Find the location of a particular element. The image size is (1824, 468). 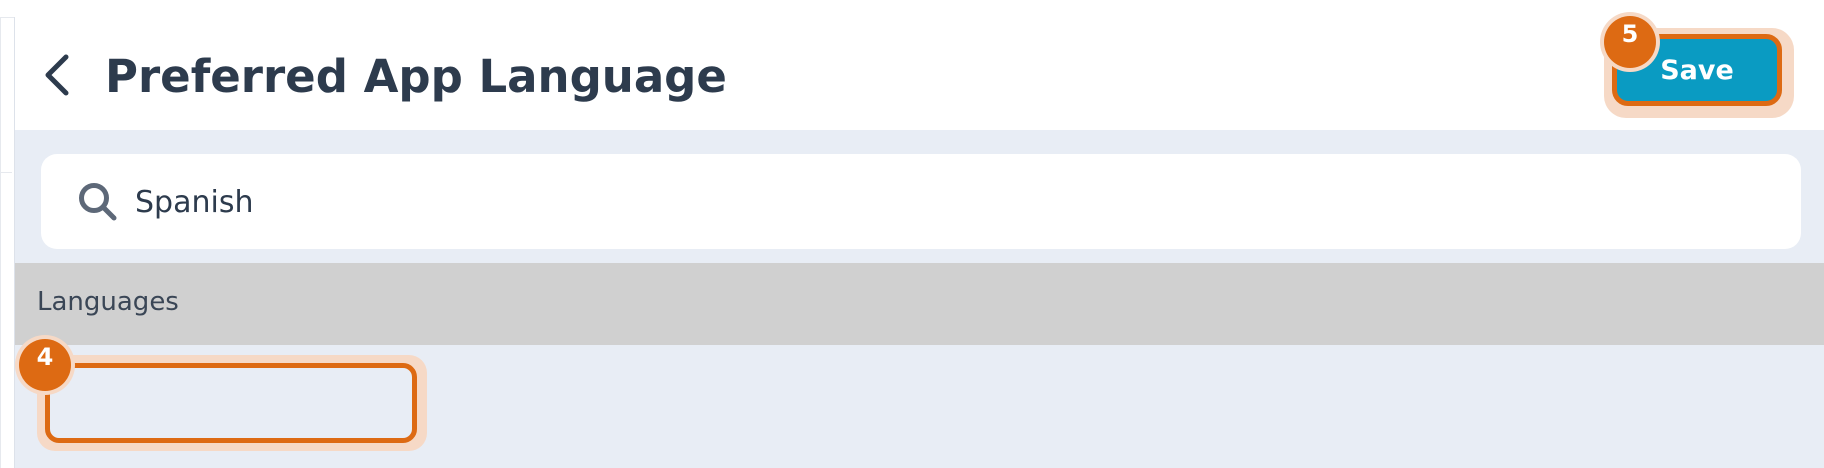

search-input is located at coordinates (935, 202).